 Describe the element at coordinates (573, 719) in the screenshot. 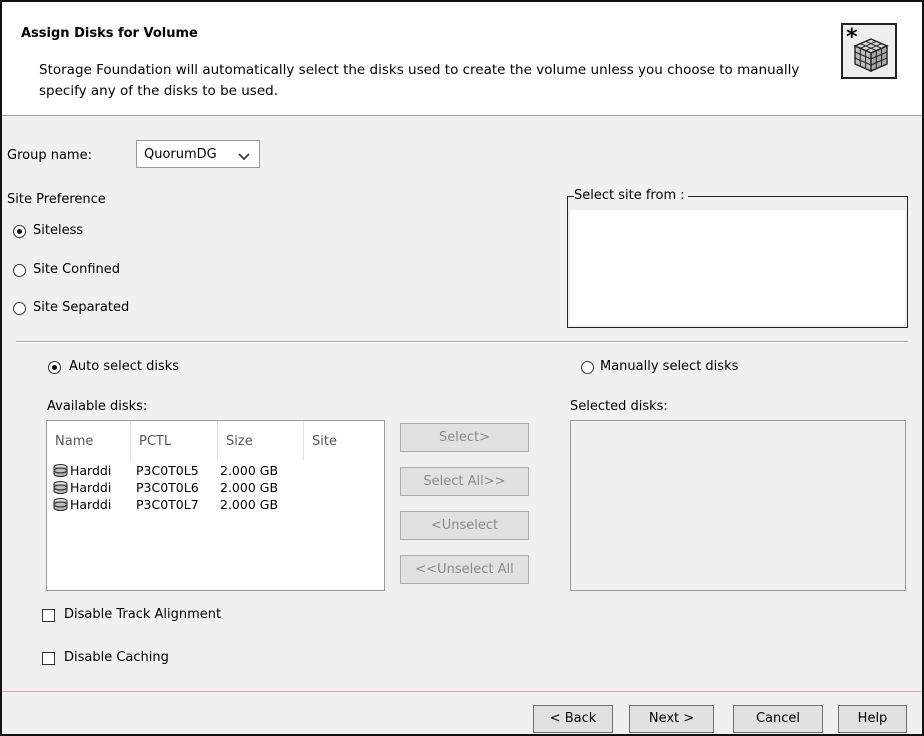

I see `back-button: < Back` at that location.